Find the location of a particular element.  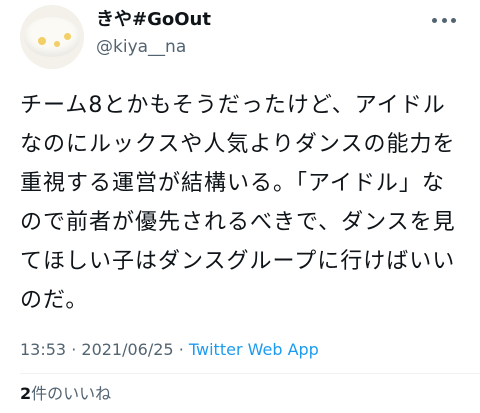

avatar-image is located at coordinates (52, 37).